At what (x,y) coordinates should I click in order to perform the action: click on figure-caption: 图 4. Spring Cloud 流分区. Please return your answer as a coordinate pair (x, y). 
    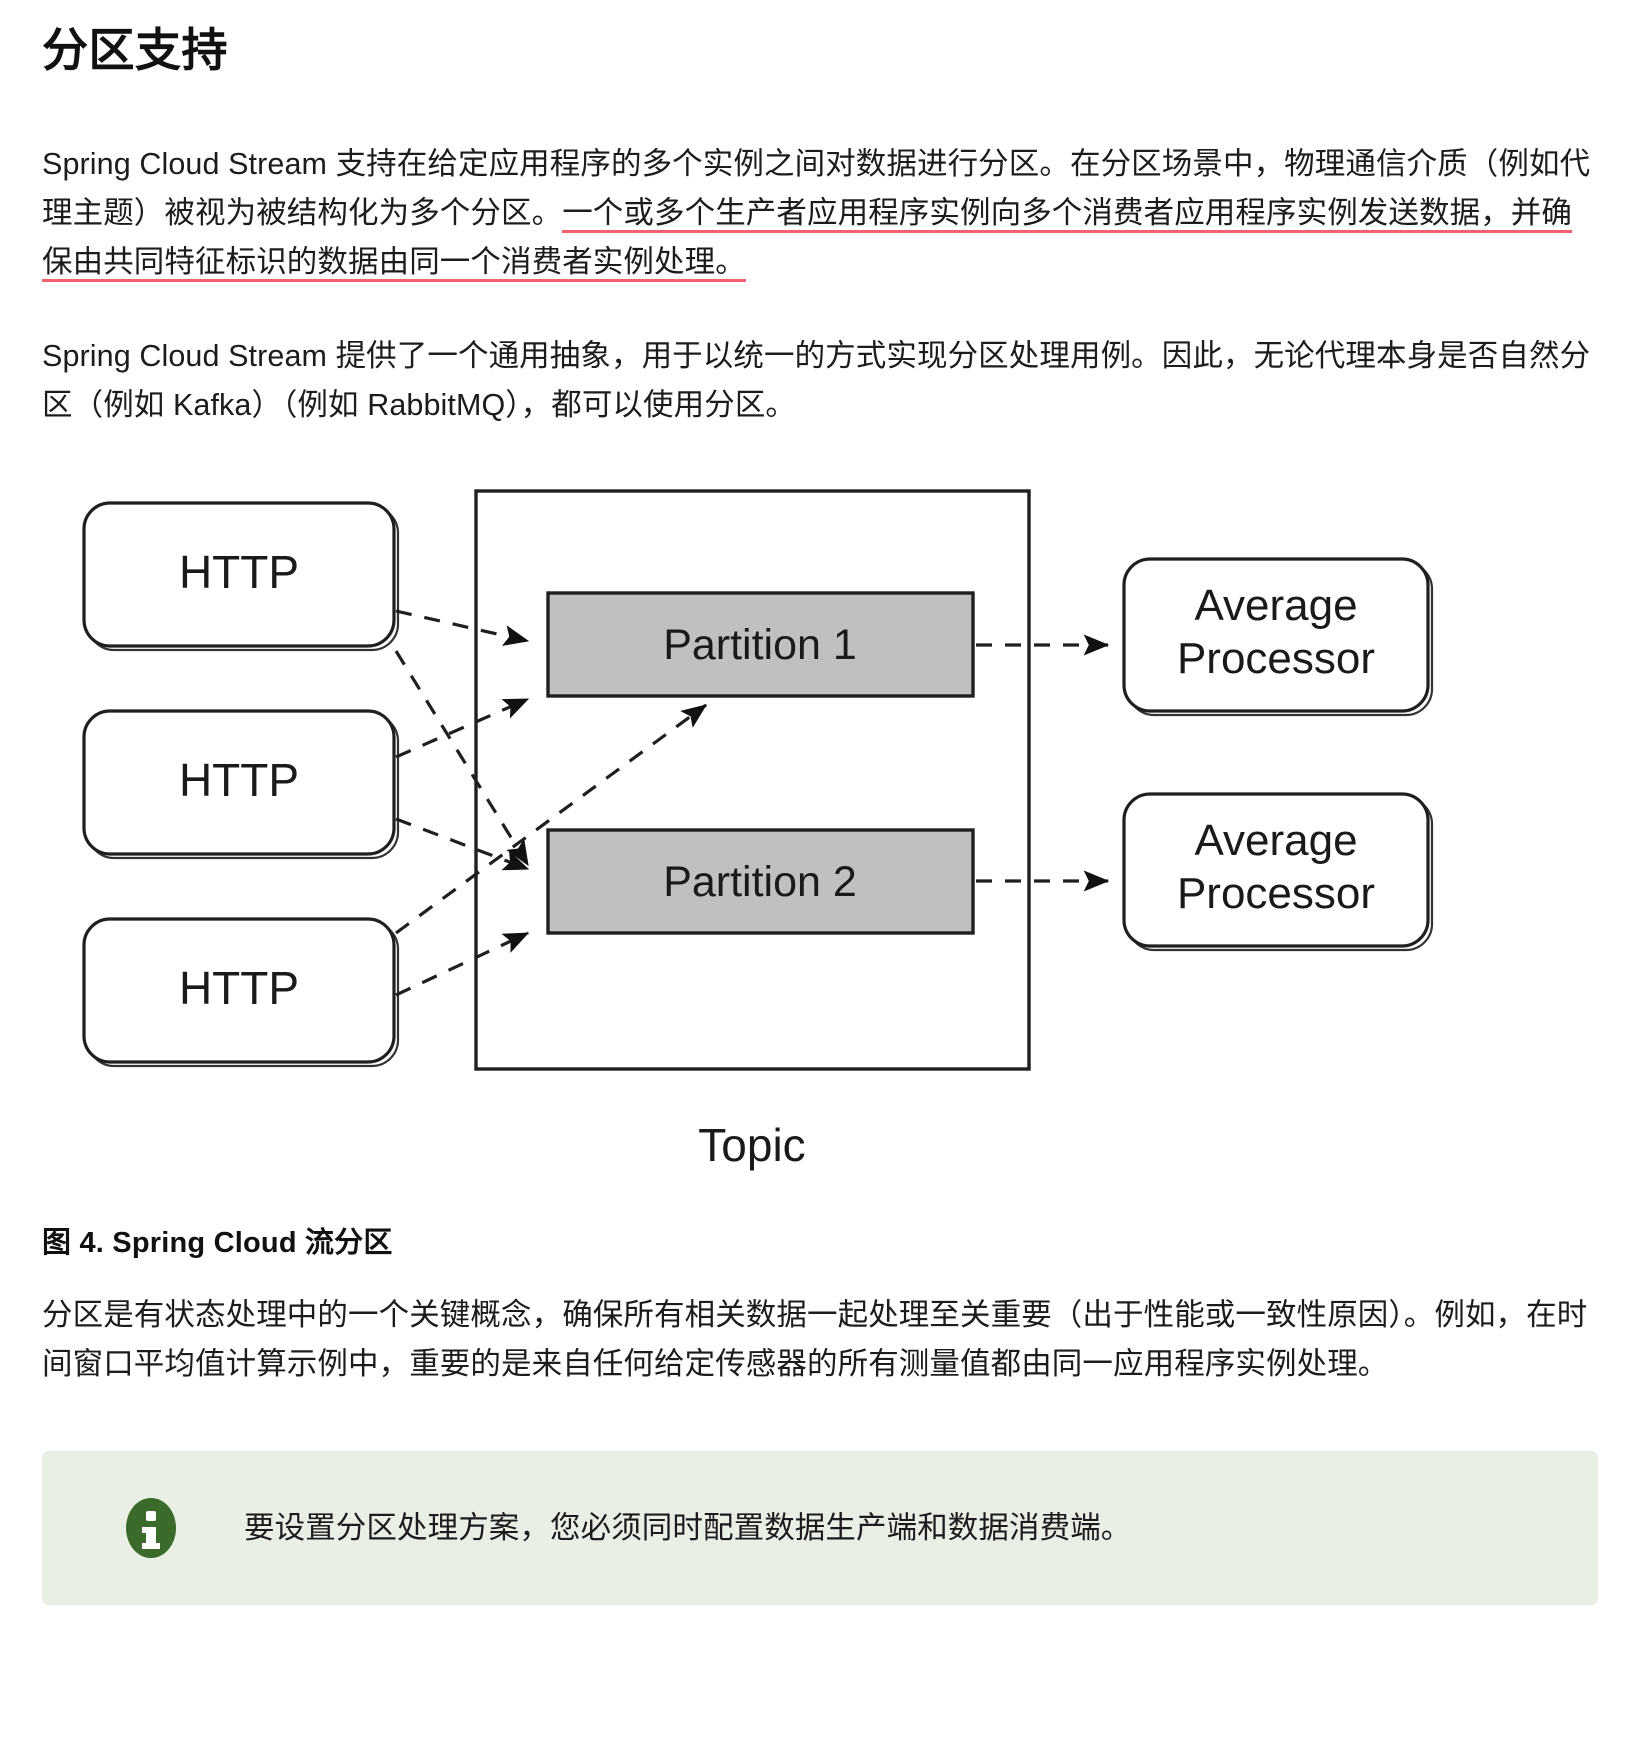
    Looking at the image, I should click on (217, 1242).